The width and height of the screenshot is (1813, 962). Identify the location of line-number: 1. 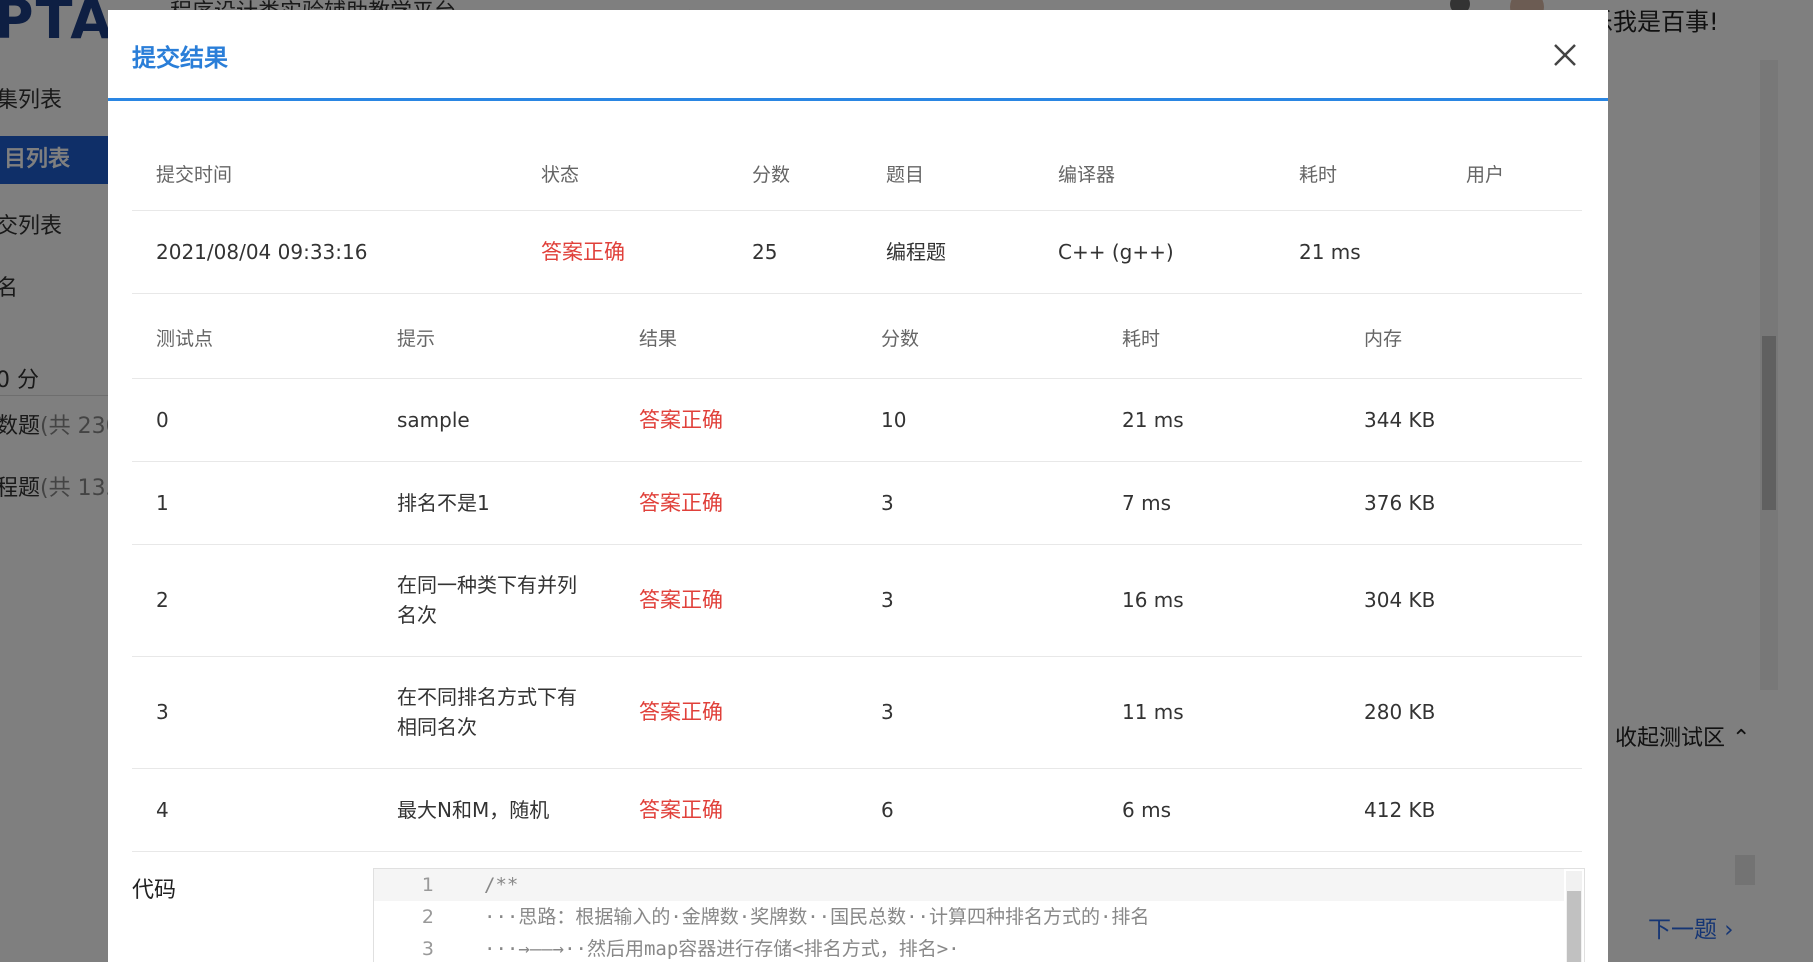
(427, 885).